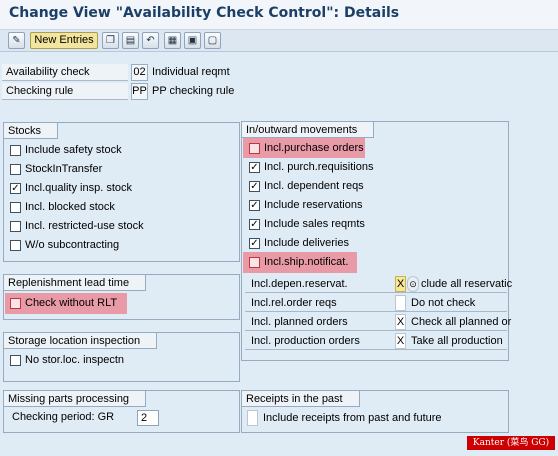 The width and height of the screenshot is (558, 456). Describe the element at coordinates (130, 40) in the screenshot. I see `delete-icon: ▤` at that location.